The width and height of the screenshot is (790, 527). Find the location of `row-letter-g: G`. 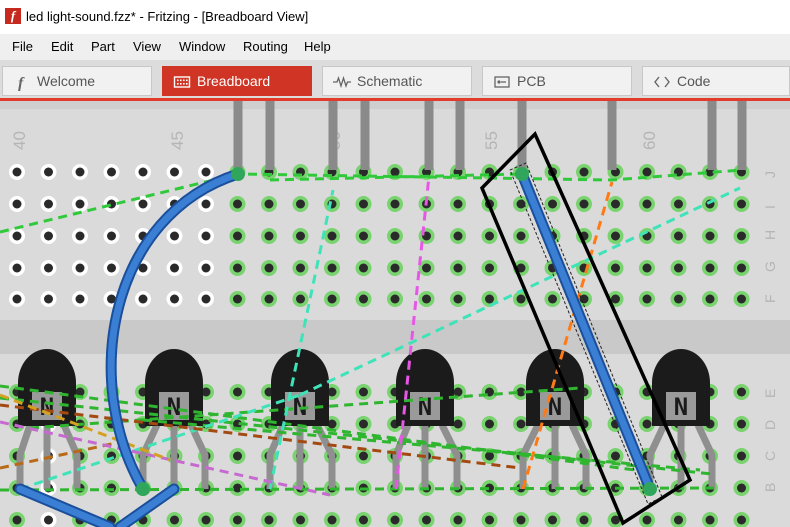

row-letter-g: G is located at coordinates (770, 266).